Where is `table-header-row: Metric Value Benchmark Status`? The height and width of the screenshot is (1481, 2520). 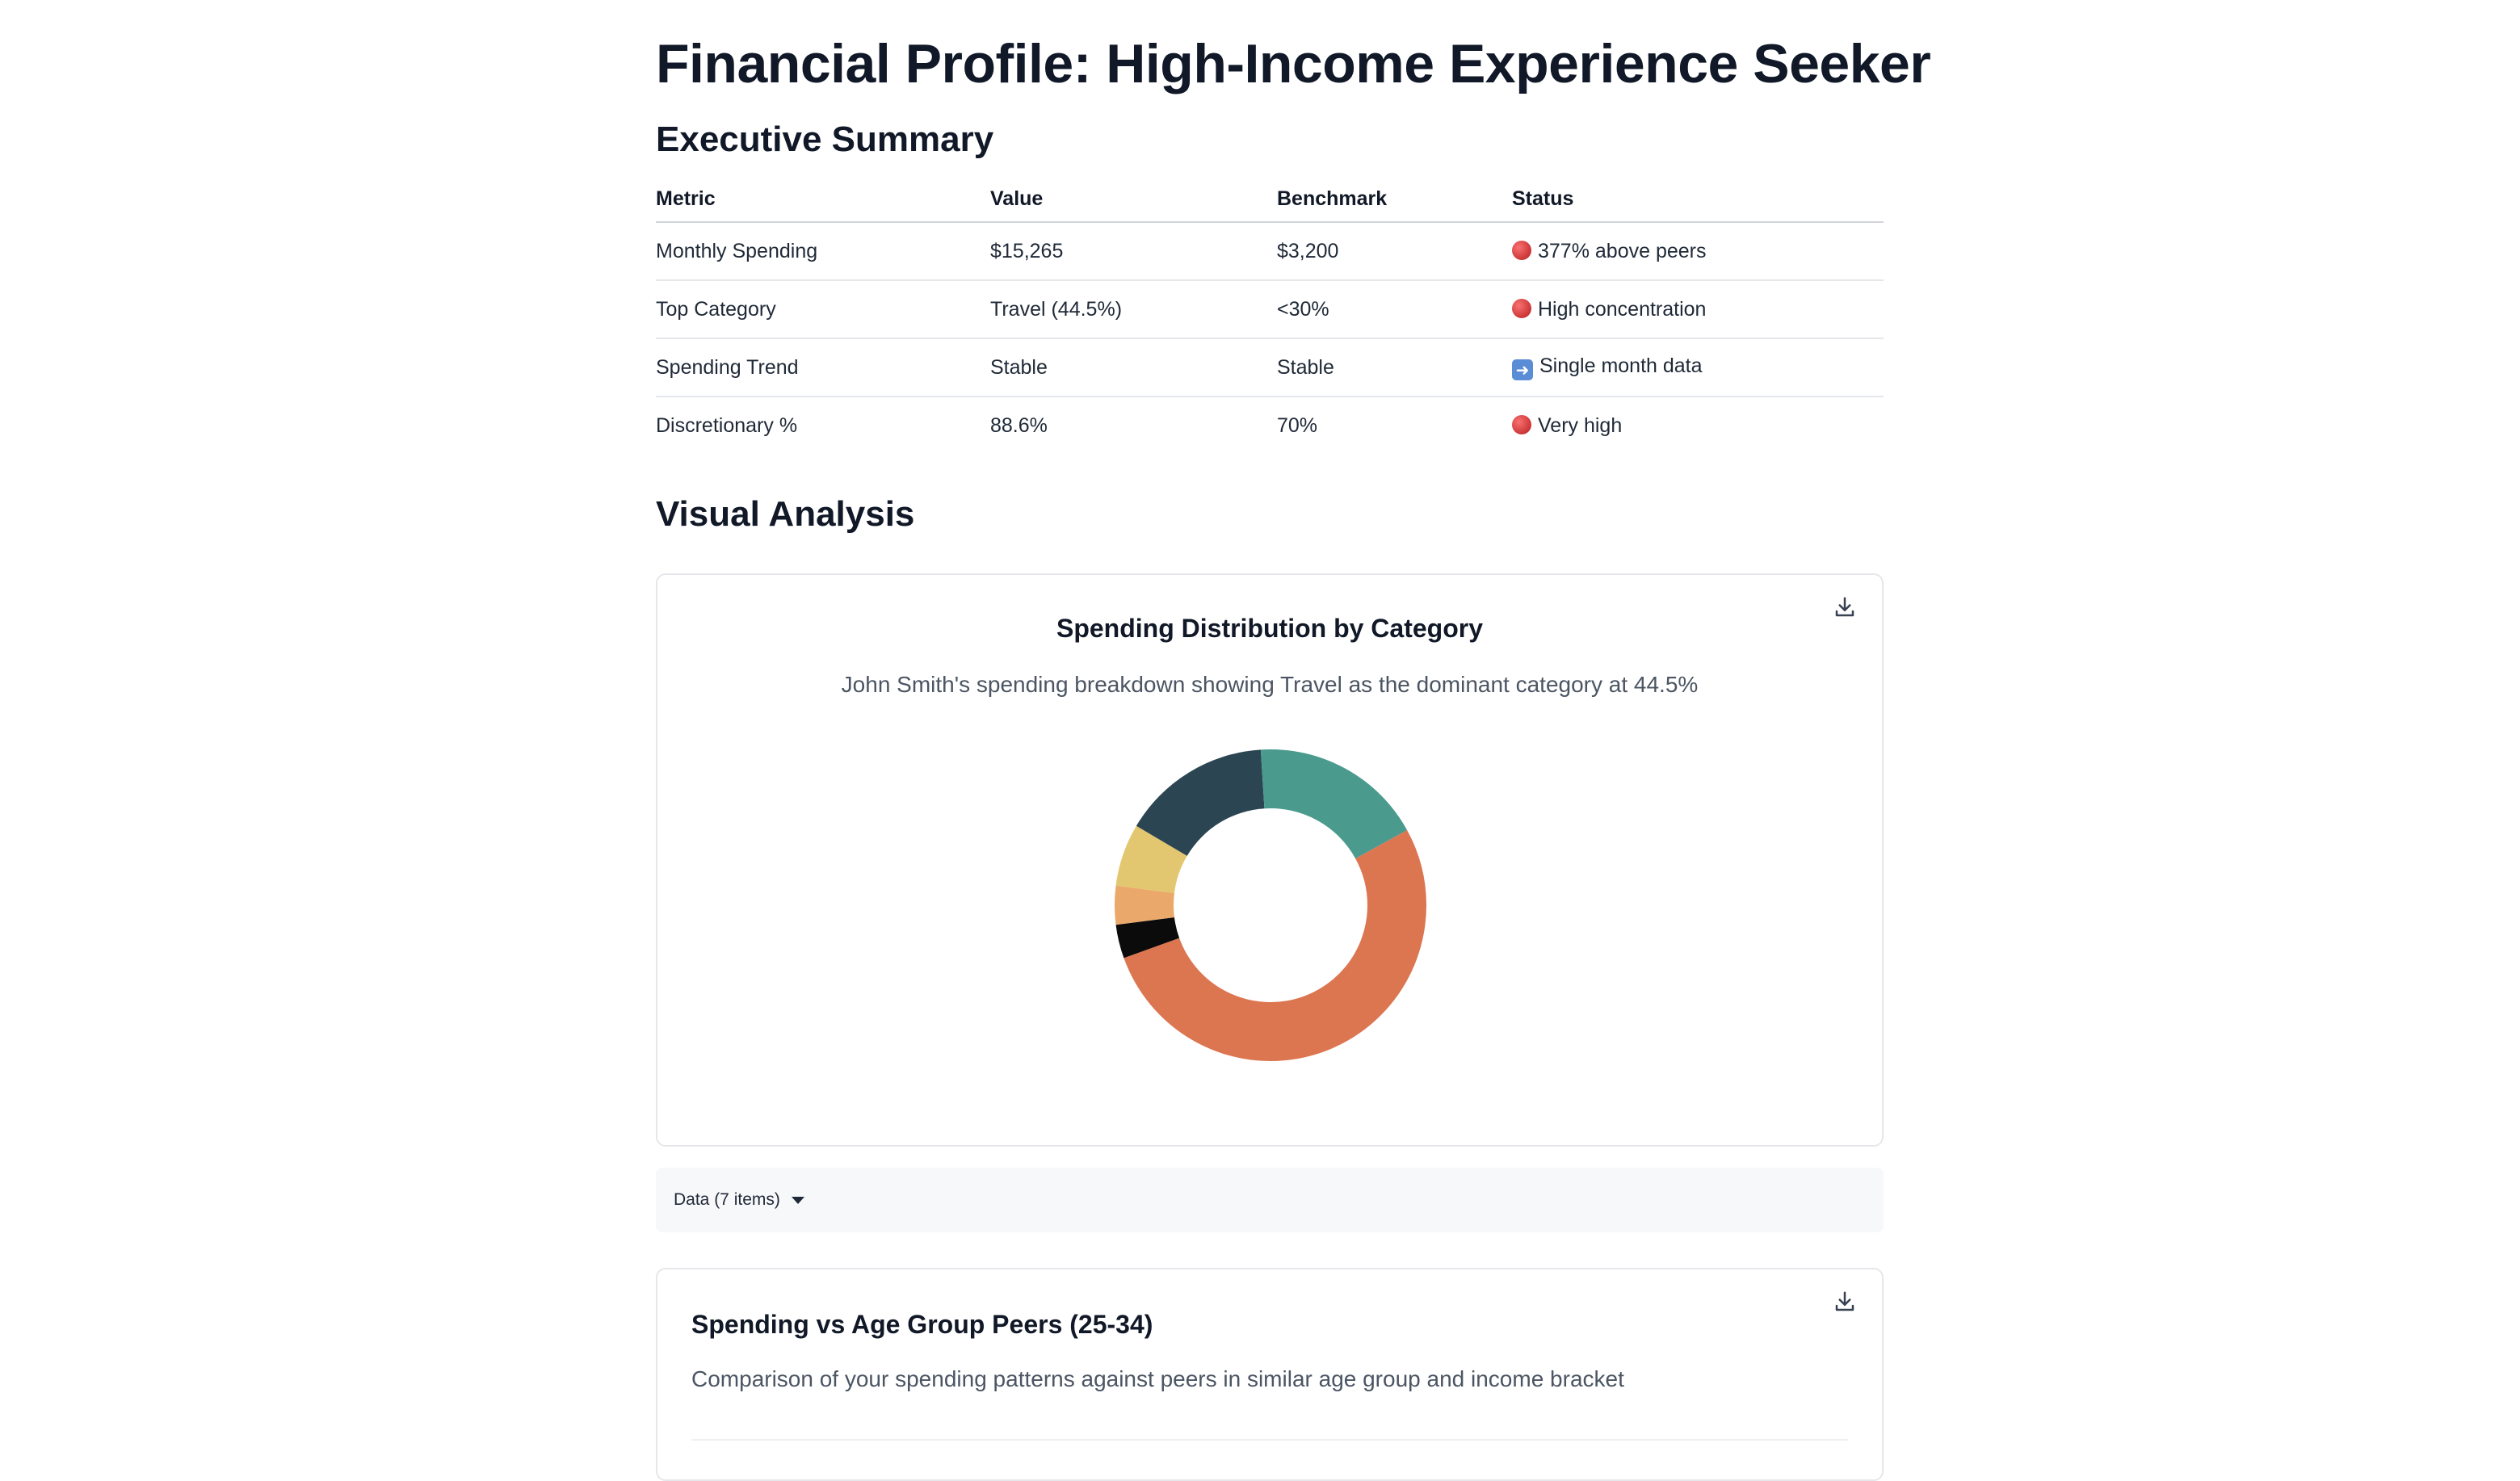
table-header-row: Metric Value Benchmark Status is located at coordinates (1270, 200).